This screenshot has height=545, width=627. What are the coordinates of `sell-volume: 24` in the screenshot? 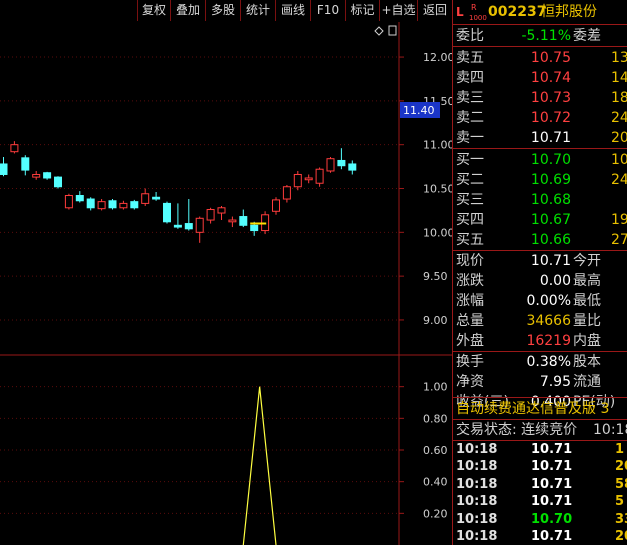 It's located at (619, 118).